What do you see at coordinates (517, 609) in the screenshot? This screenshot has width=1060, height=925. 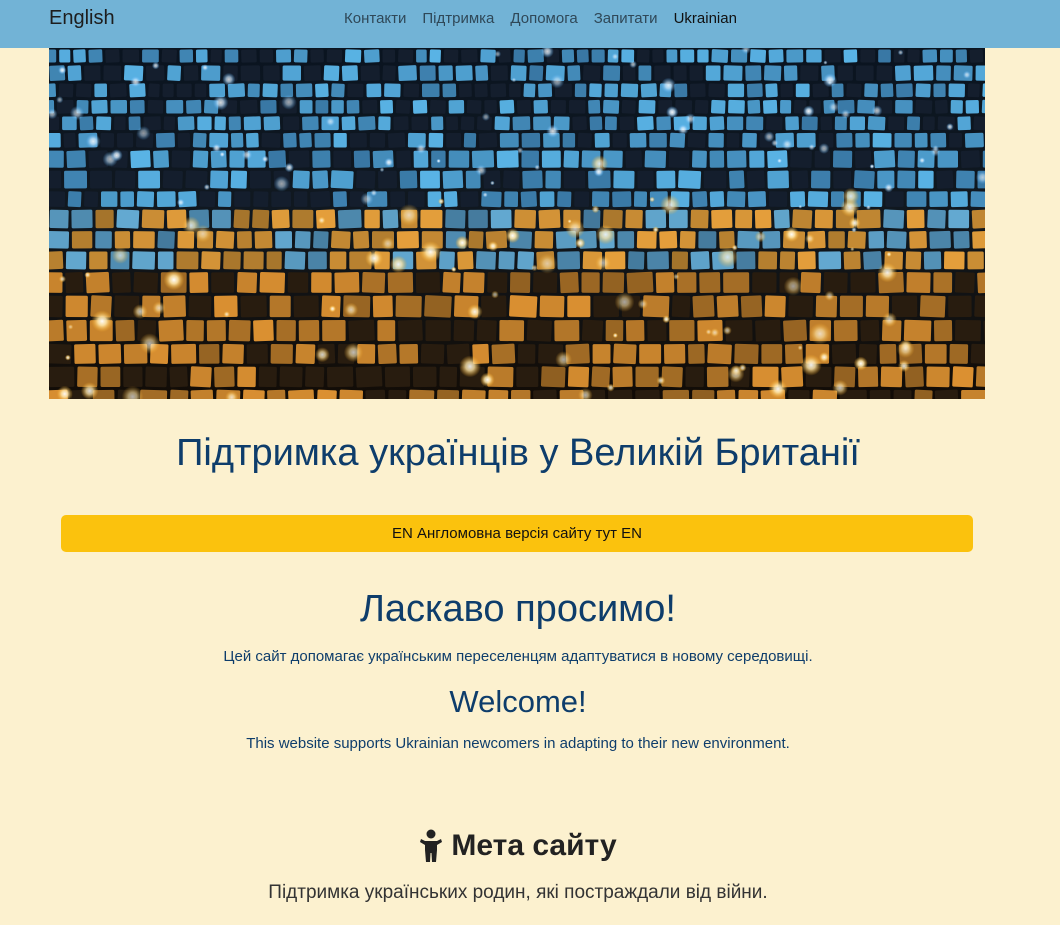 I see `welcome-heading-ukrainian: Ласкаво просимо!` at bounding box center [517, 609].